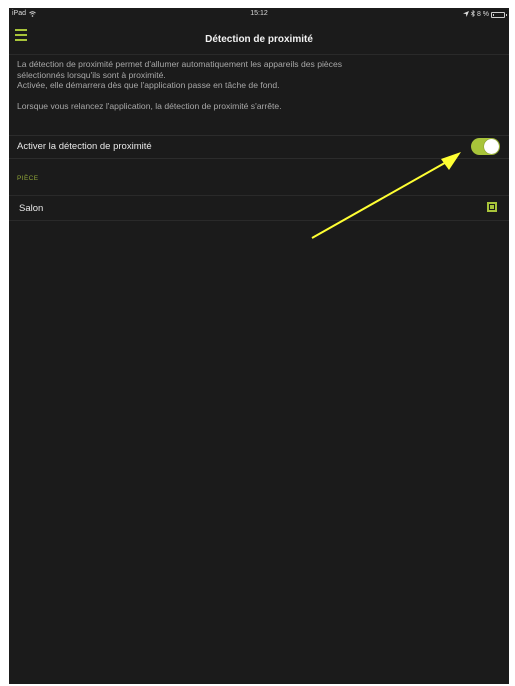 The height and width of the screenshot is (686, 515). Describe the element at coordinates (259, 147) in the screenshot. I see `proximity-toggle-row: Activer la détection de proximité` at that location.